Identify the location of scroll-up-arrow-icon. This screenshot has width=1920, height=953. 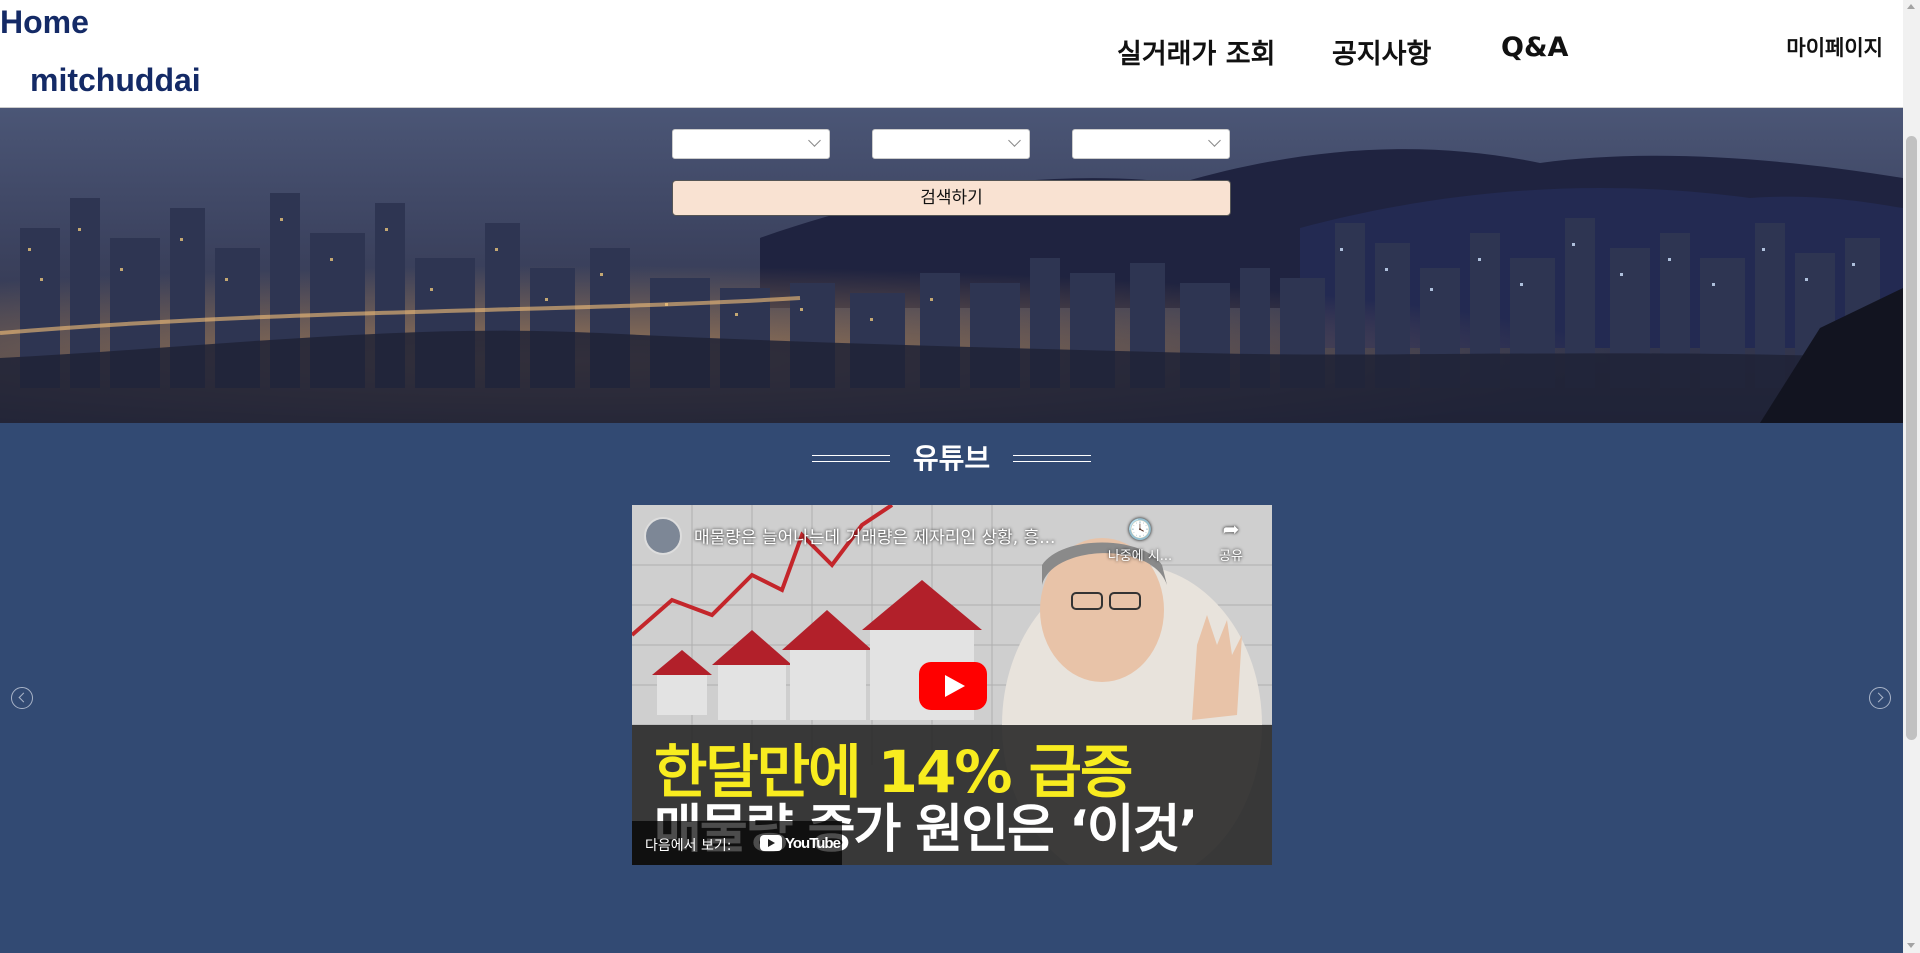
(1911, 6).